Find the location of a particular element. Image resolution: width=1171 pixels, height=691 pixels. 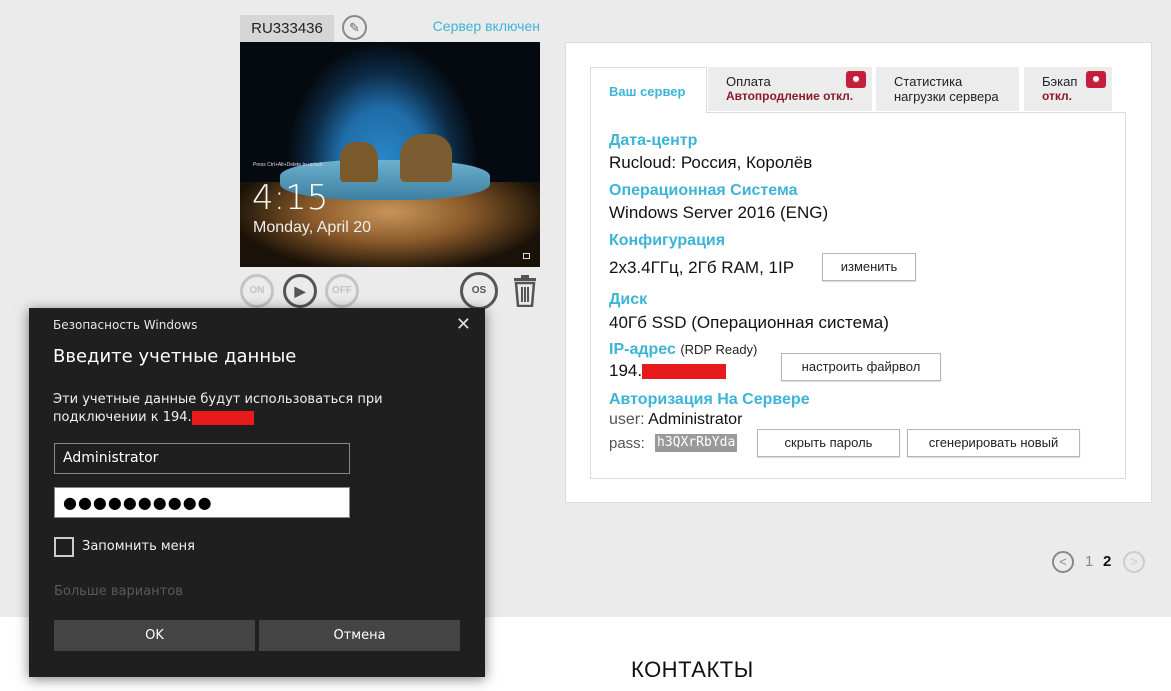

disk-value: 40Гб SSD (Операционная система) is located at coordinates (749, 322).